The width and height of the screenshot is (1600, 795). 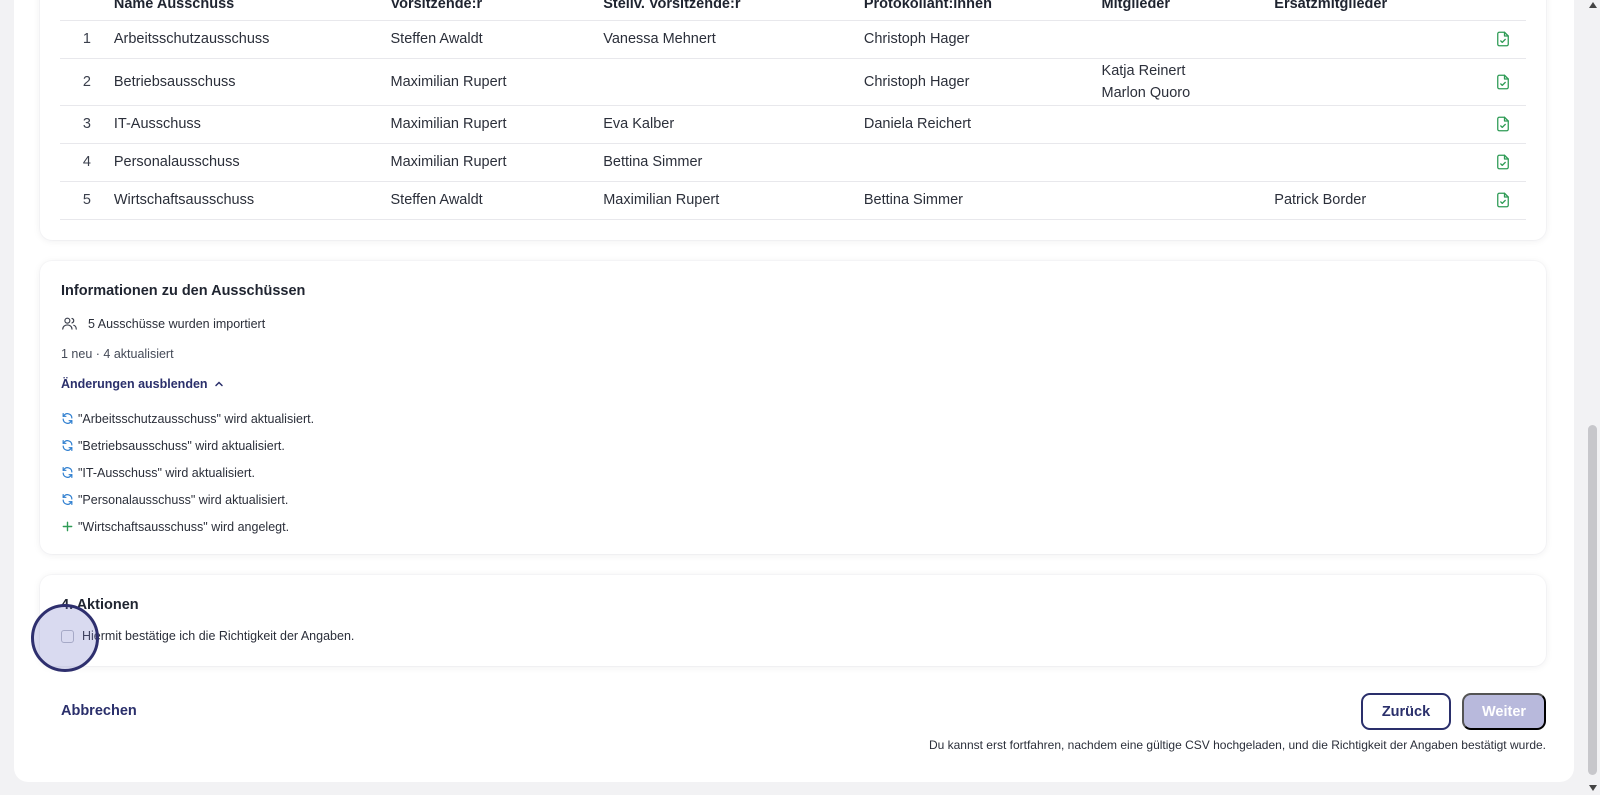 What do you see at coordinates (183, 499) in the screenshot?
I see `change-text: "Personalausschuss" wird aktualisiert.` at bounding box center [183, 499].